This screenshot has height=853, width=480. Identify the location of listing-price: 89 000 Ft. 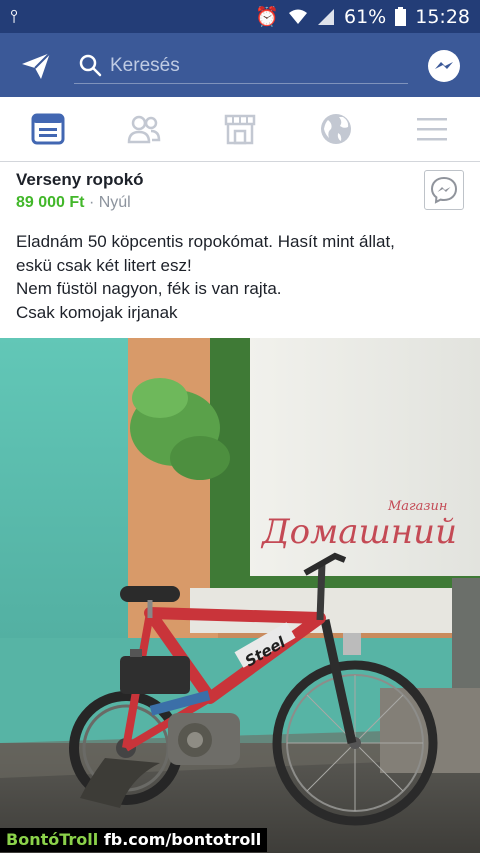
(50, 202).